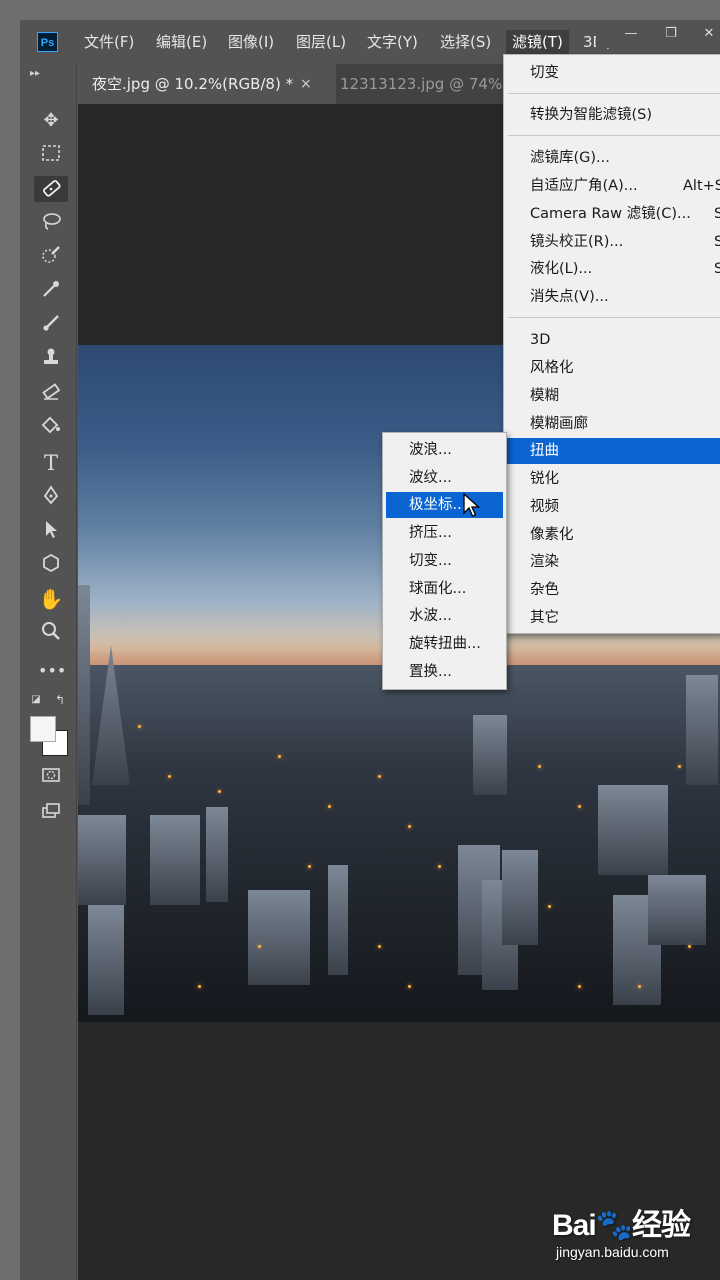 Image resolution: width=720 pixels, height=1280 pixels. I want to click on window-frame-top, so click(360, 10).